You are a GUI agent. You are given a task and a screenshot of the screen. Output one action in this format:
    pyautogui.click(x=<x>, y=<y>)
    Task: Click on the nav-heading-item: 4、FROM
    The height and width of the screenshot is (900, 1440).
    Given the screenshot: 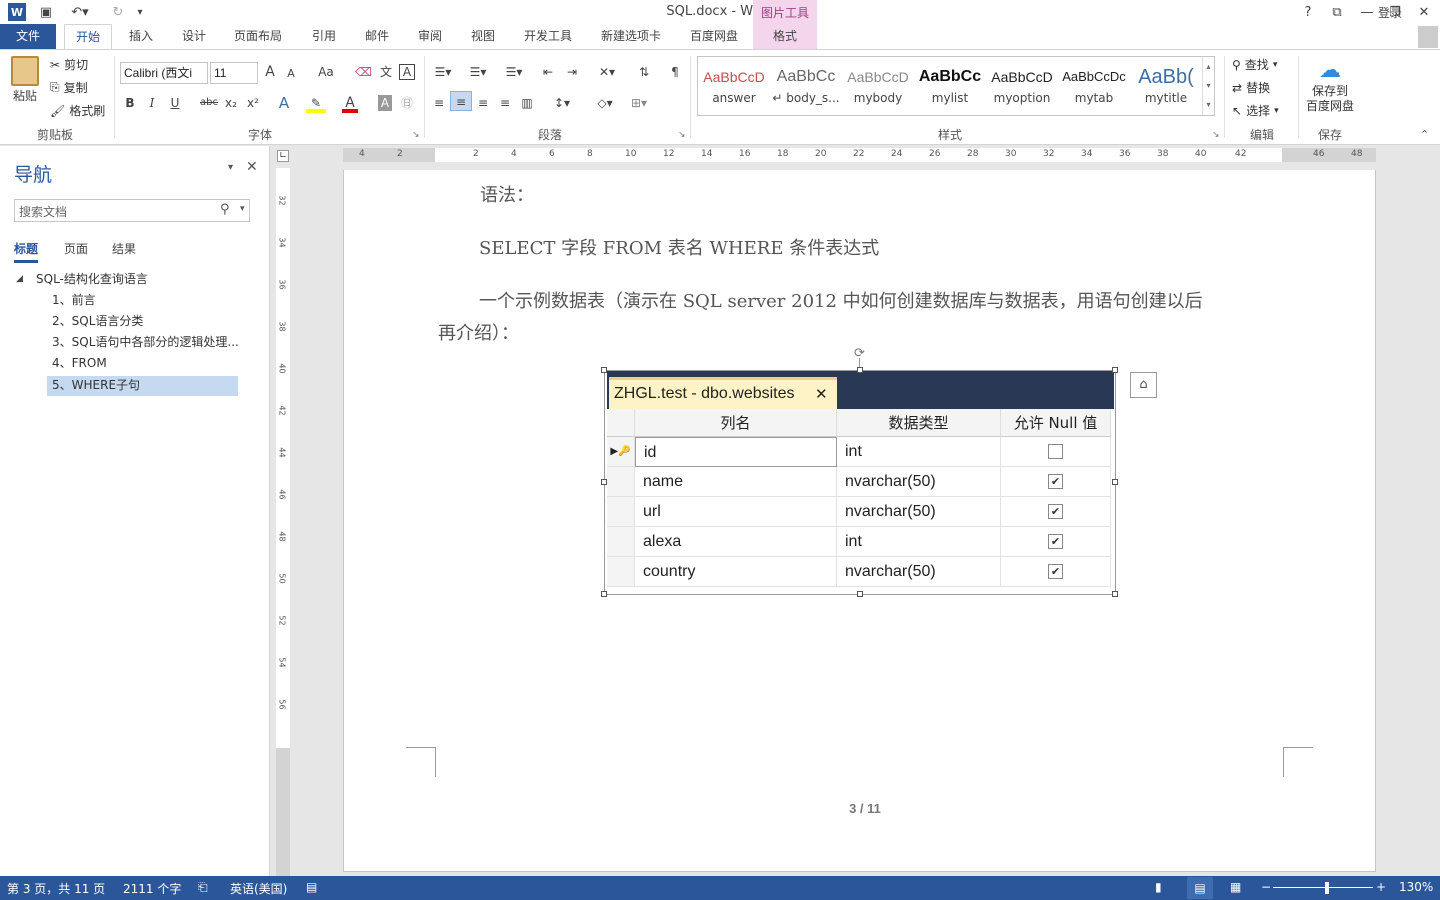 What is the action you would take?
    pyautogui.click(x=79, y=363)
    